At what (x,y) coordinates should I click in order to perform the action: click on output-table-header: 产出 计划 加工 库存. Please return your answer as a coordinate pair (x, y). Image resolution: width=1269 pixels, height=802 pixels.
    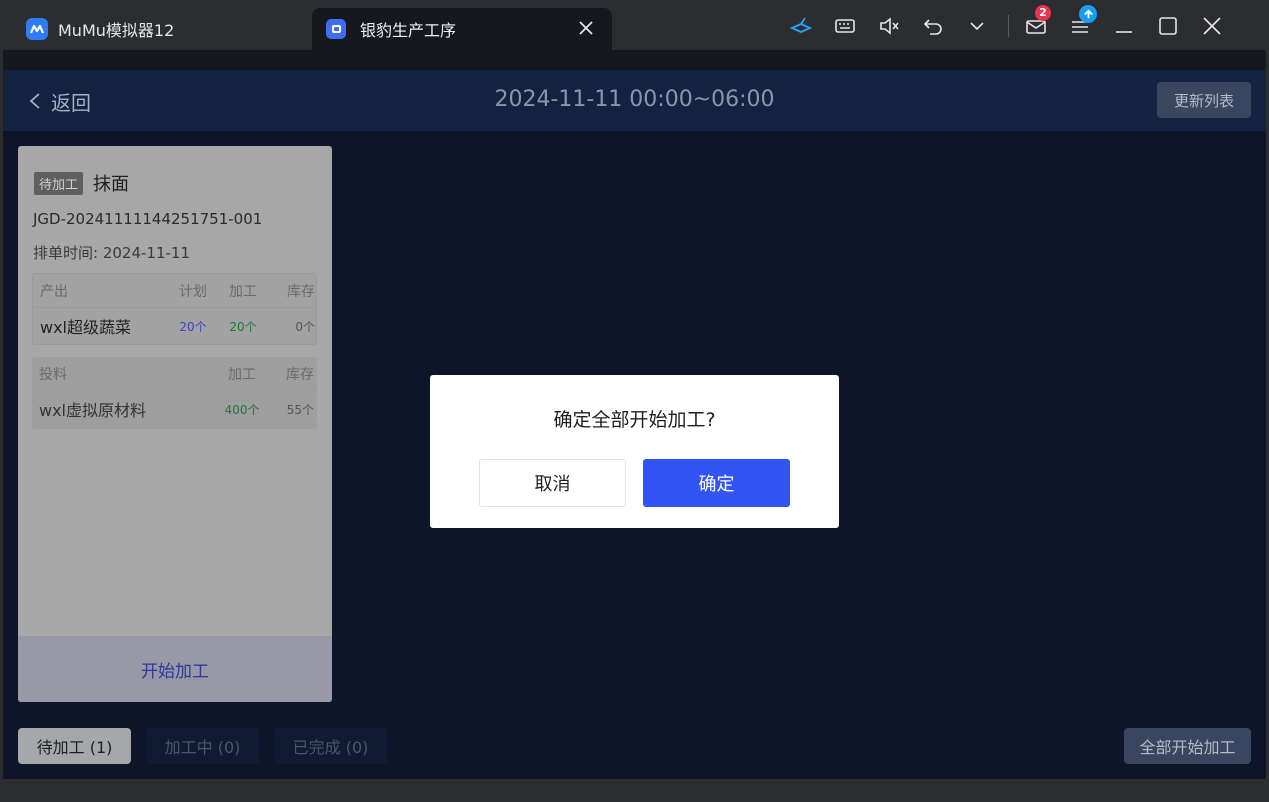
    Looking at the image, I should click on (174, 291).